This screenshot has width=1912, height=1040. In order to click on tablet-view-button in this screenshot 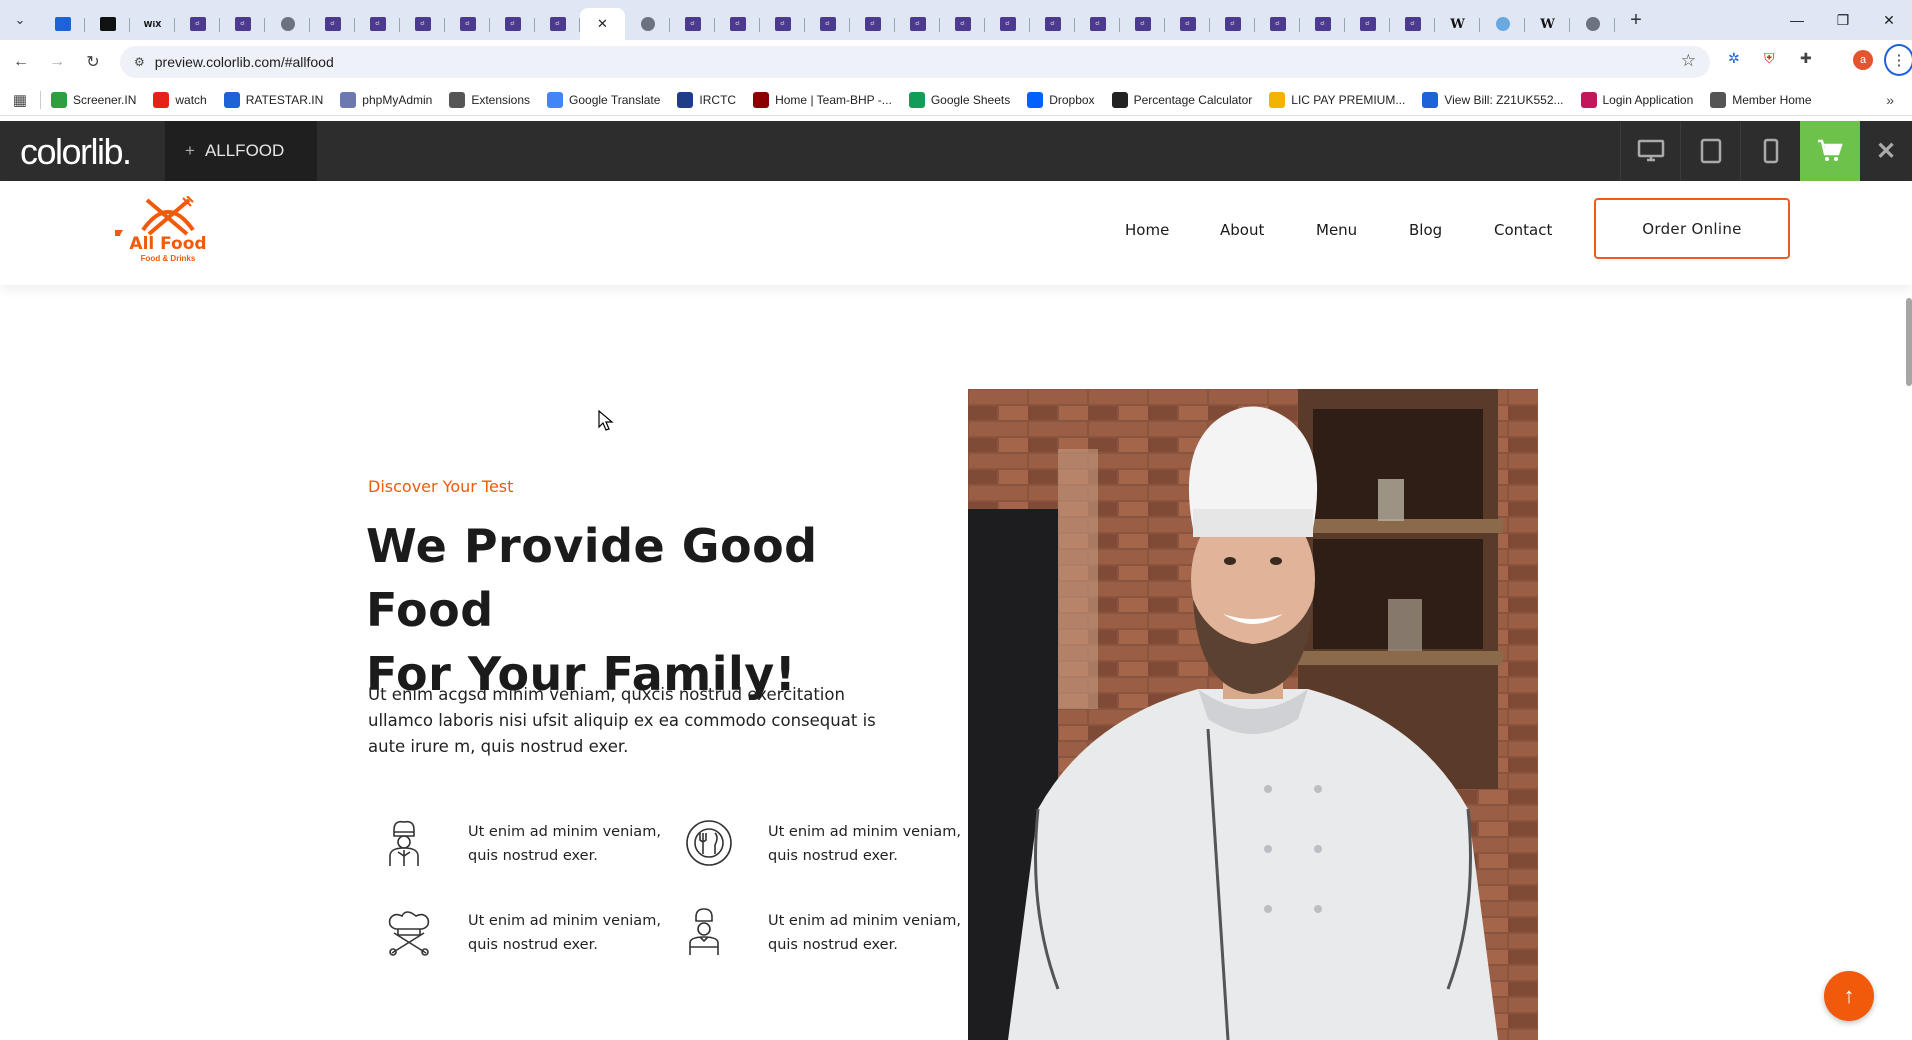, I will do `click(1710, 151)`.